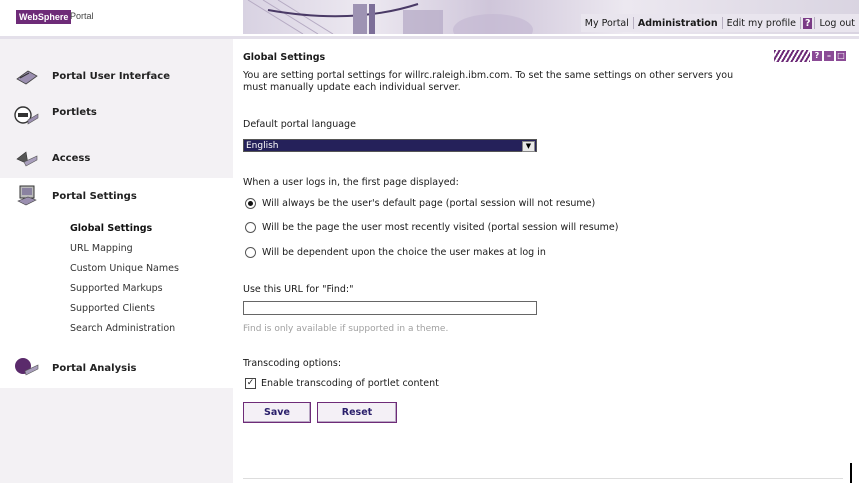  I want to click on minimize-icon: –, so click(829, 56).